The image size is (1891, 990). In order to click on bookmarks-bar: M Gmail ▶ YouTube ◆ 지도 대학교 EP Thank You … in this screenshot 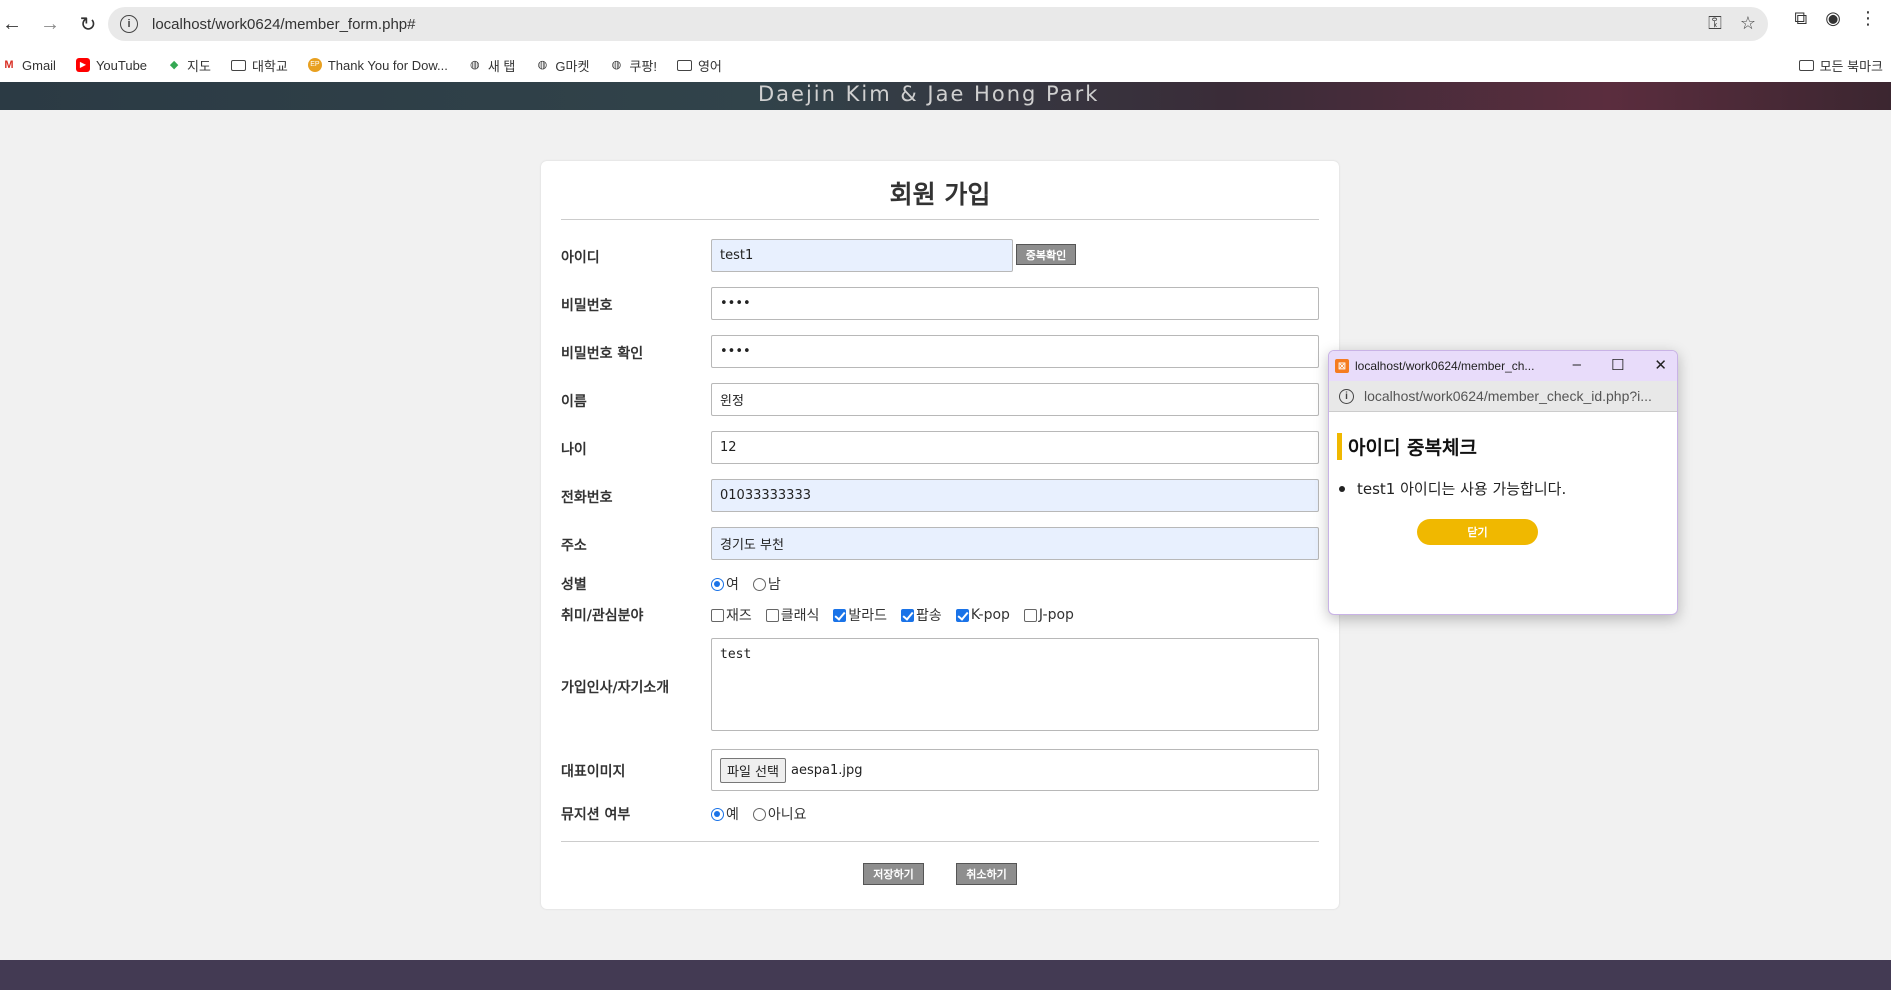, I will do `click(945, 65)`.